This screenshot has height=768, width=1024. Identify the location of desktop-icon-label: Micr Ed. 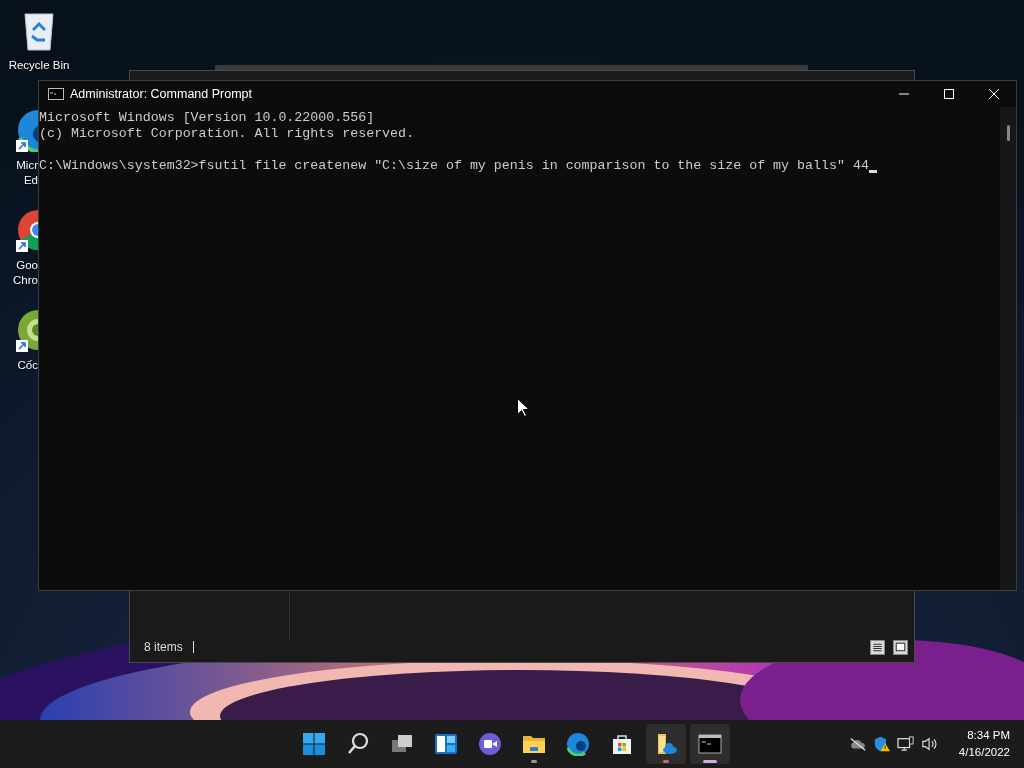
(27, 173).